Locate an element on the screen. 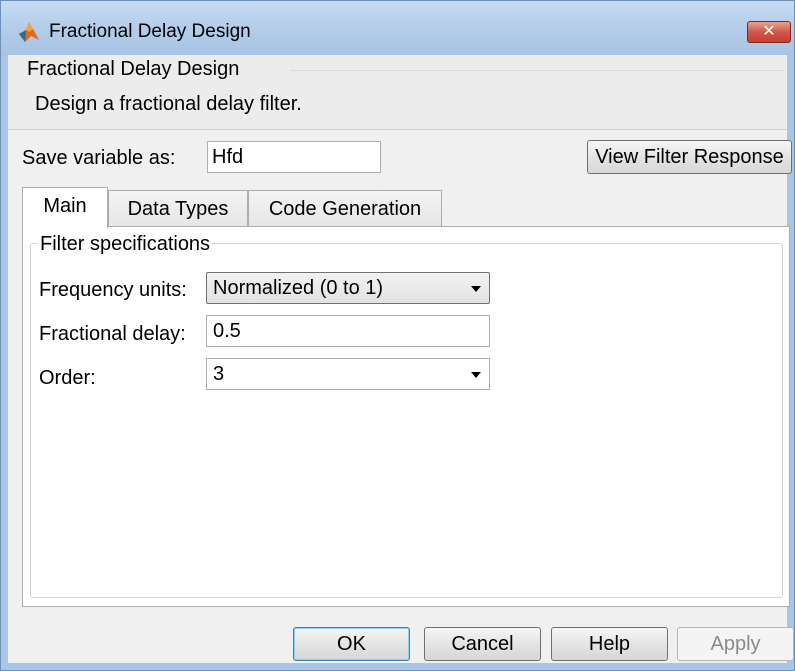 Image resolution: width=795 pixels, height=671 pixels. tab-main: Main is located at coordinates (65, 207).